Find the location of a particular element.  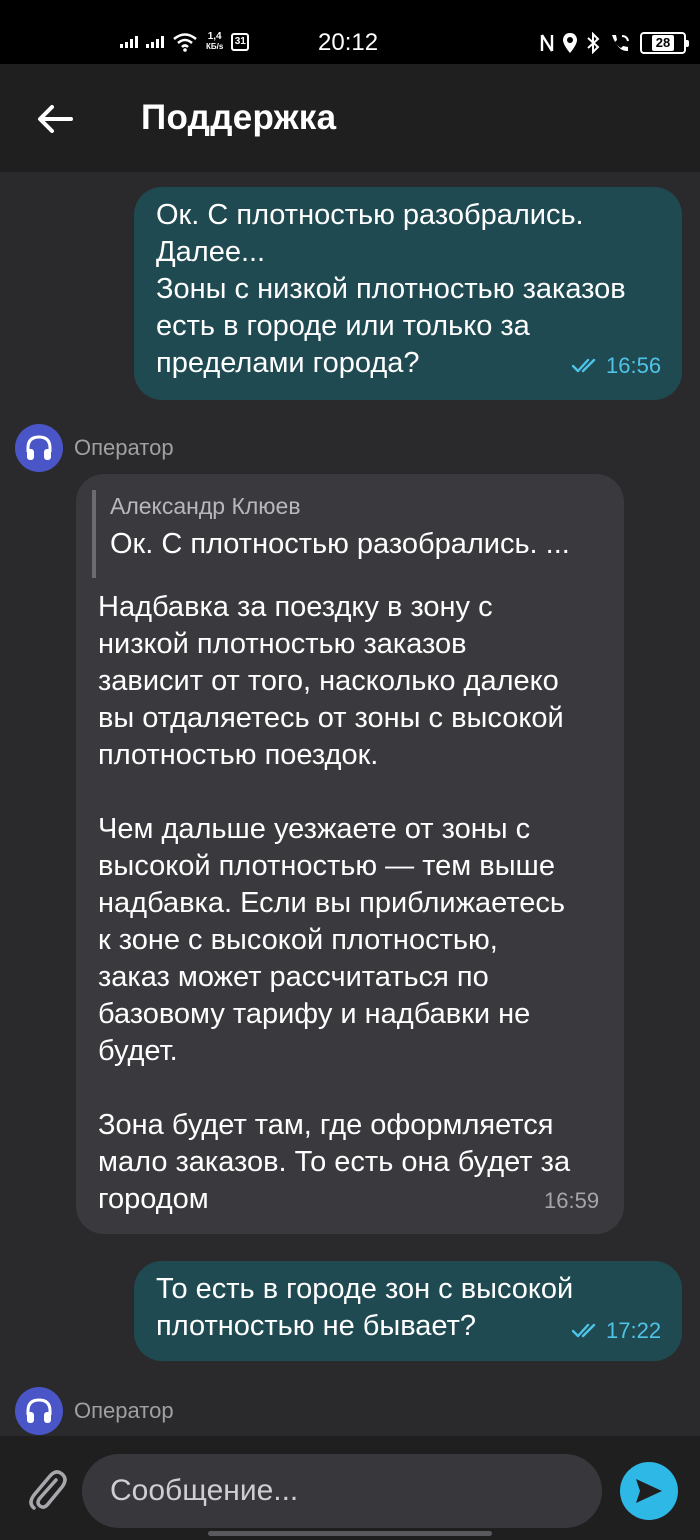

message-meta: 16:59 is located at coordinates (571, 1201).